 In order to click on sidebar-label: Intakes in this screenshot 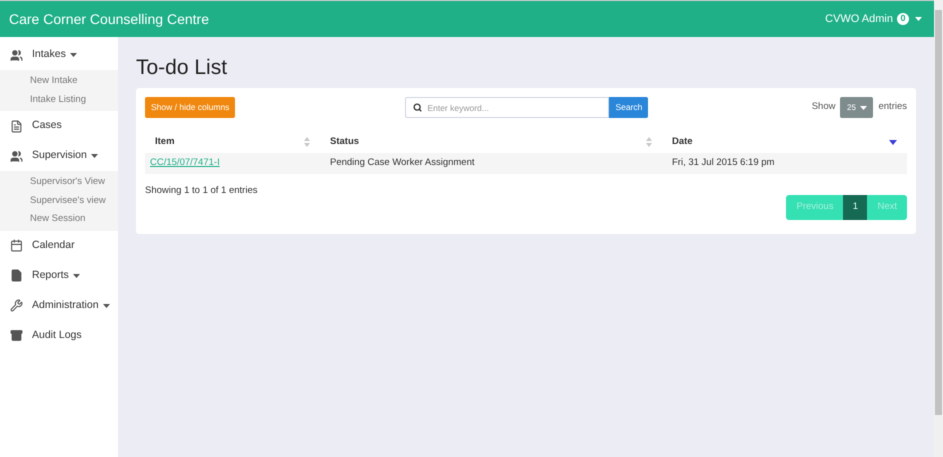, I will do `click(49, 54)`.